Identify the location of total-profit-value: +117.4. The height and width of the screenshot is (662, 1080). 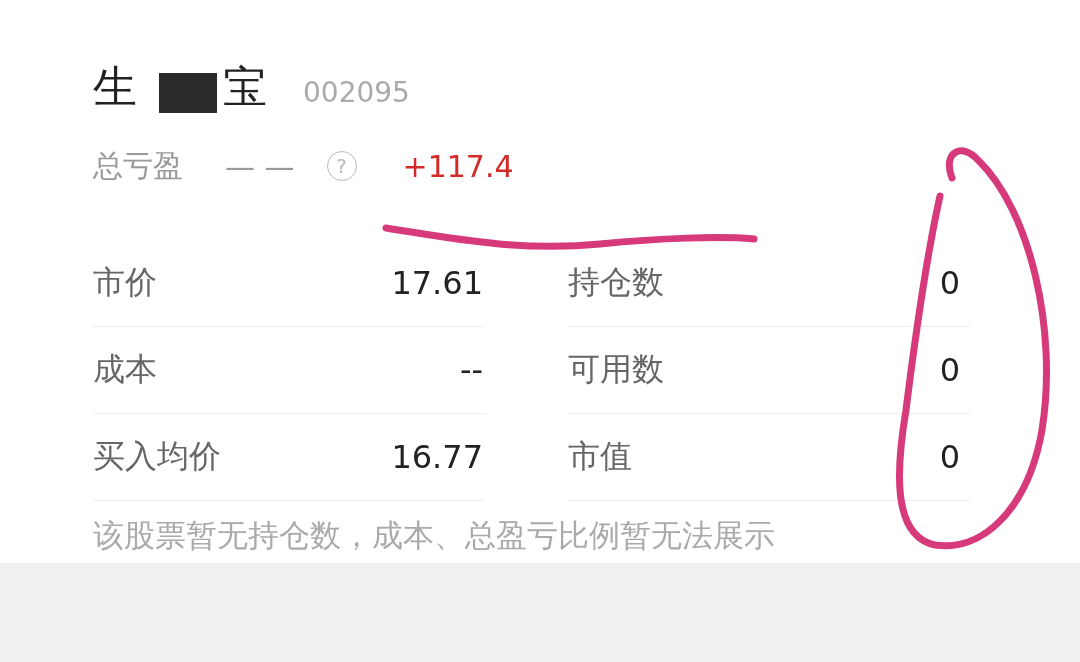
(458, 166).